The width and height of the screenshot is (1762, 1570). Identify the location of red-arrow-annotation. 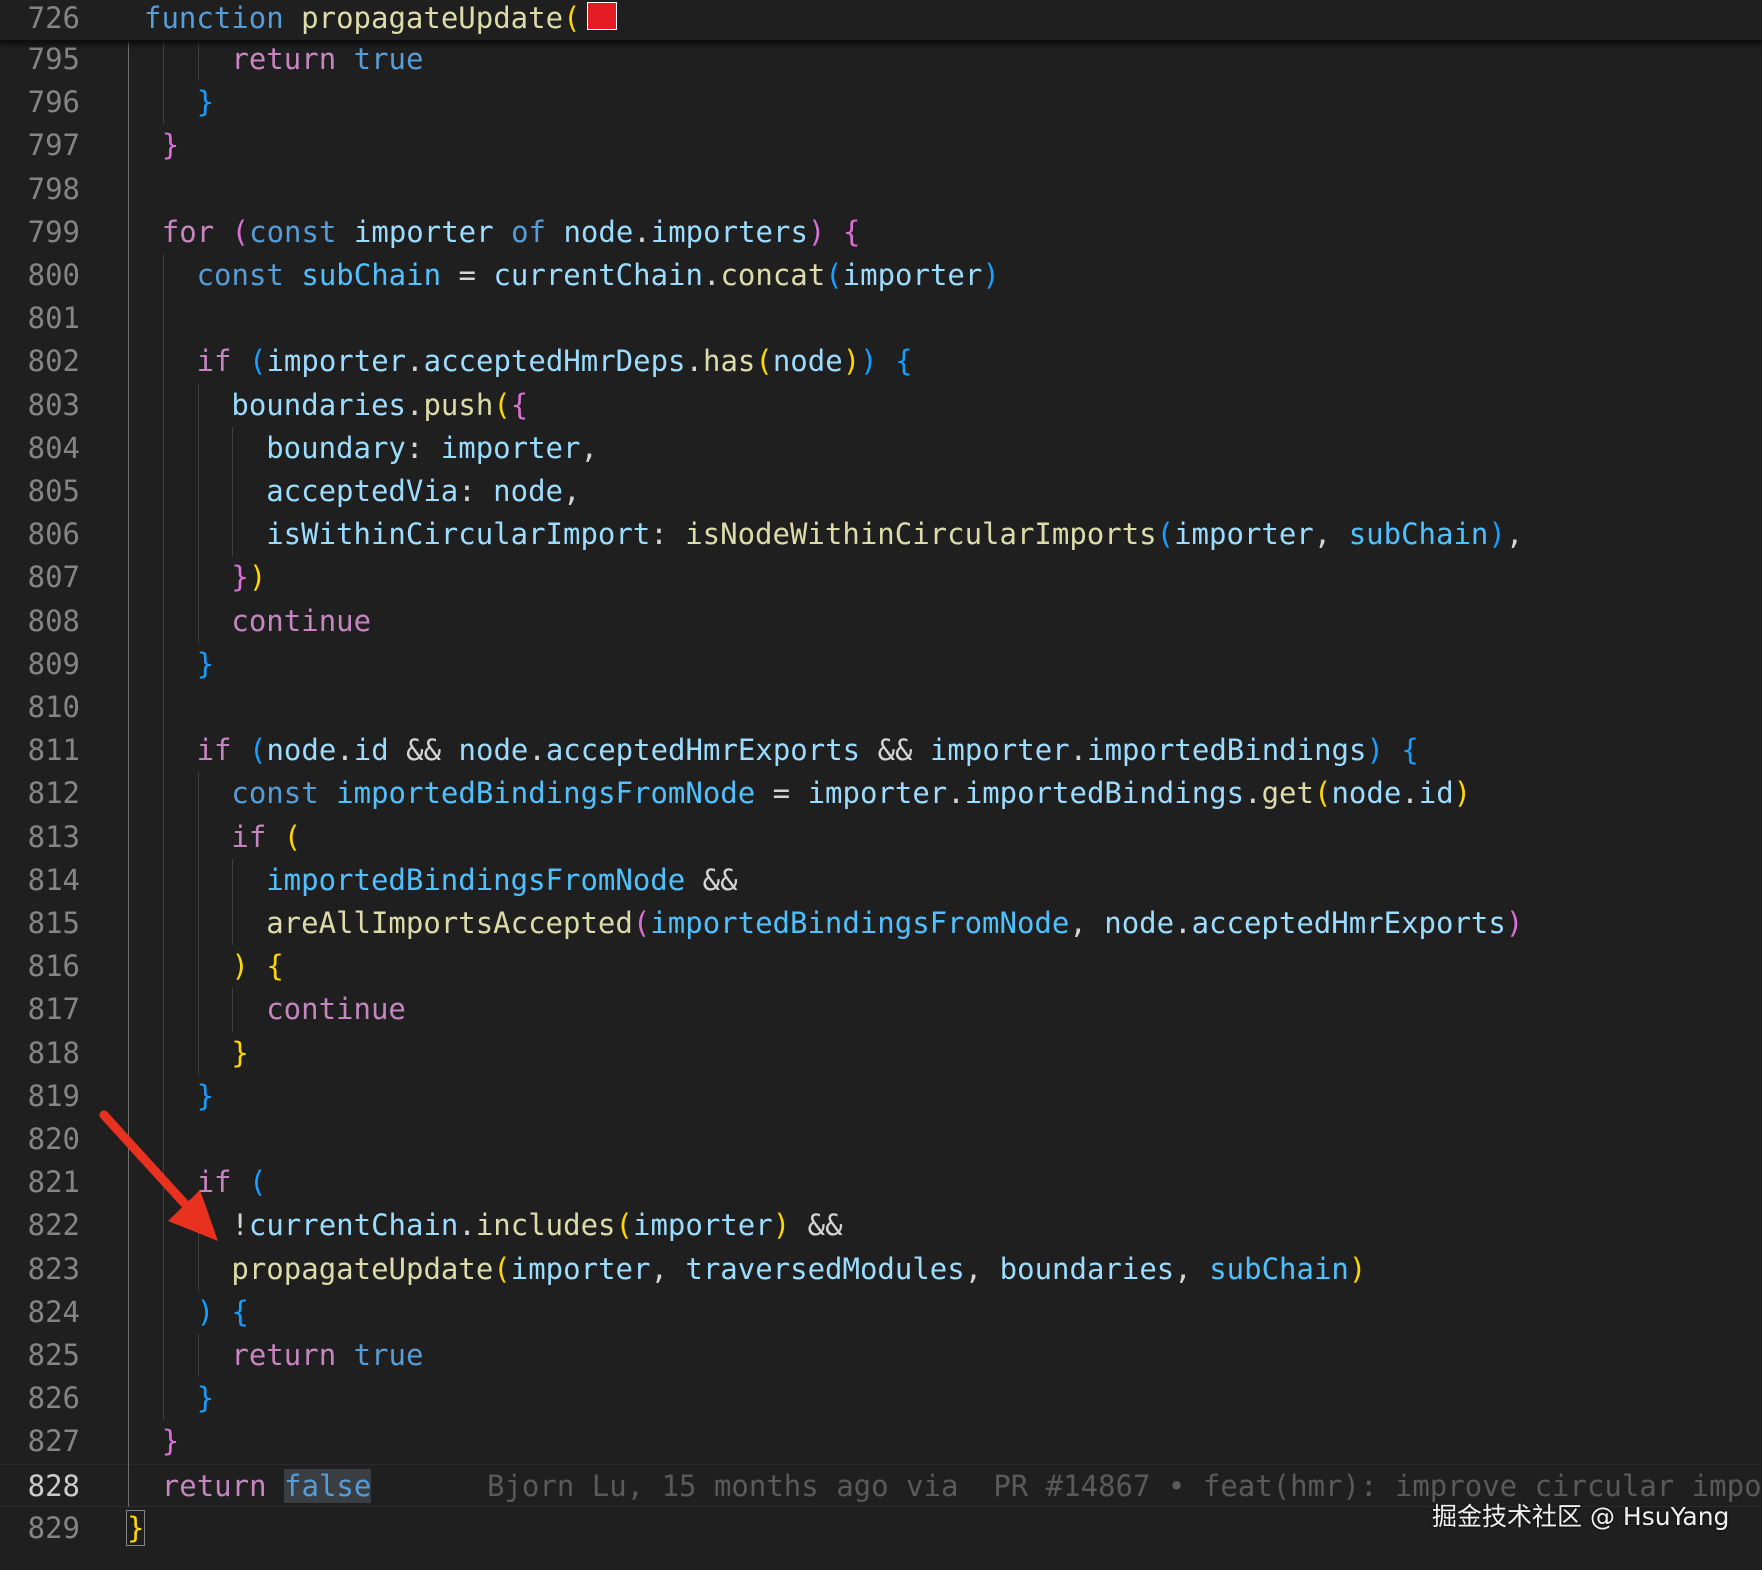
(158, 1175).